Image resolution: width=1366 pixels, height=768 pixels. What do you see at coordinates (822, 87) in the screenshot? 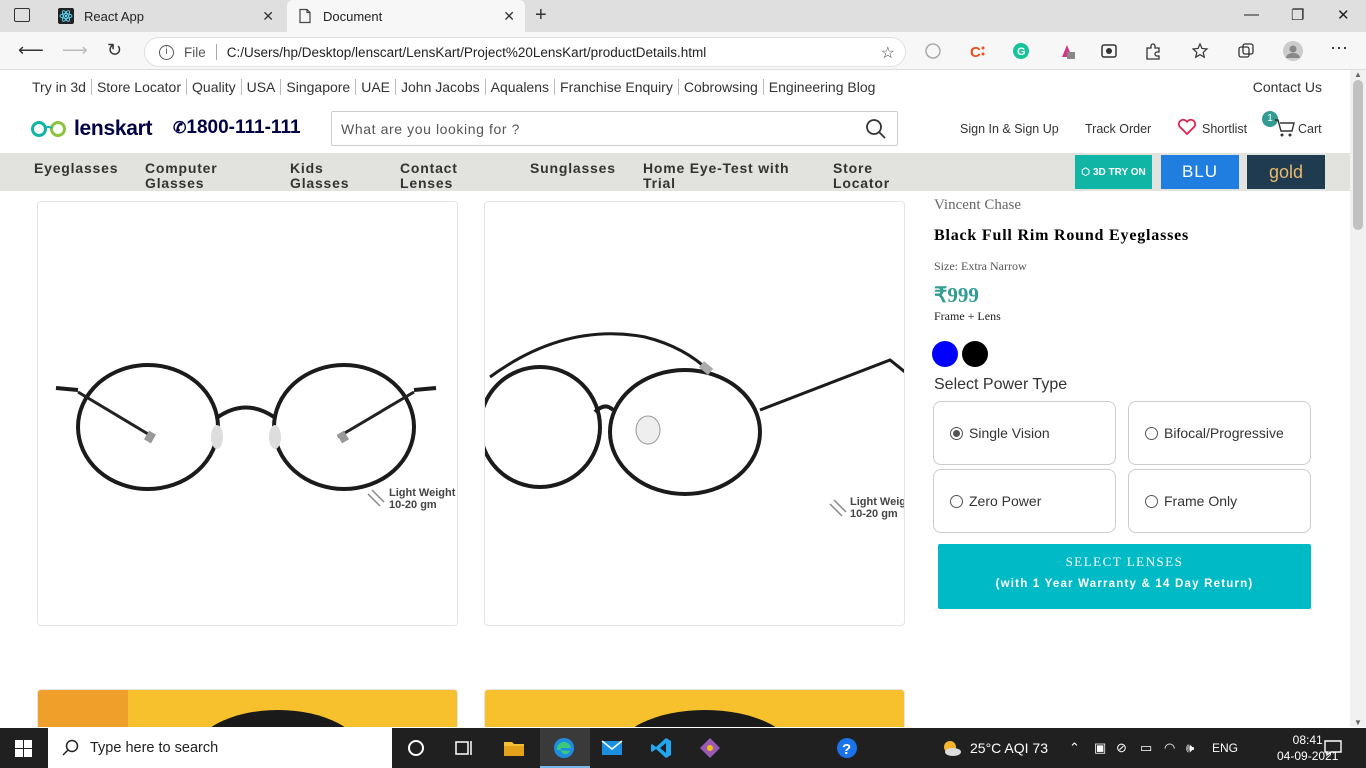
I see `top-link-engineering-blog: Engineering Blog` at bounding box center [822, 87].